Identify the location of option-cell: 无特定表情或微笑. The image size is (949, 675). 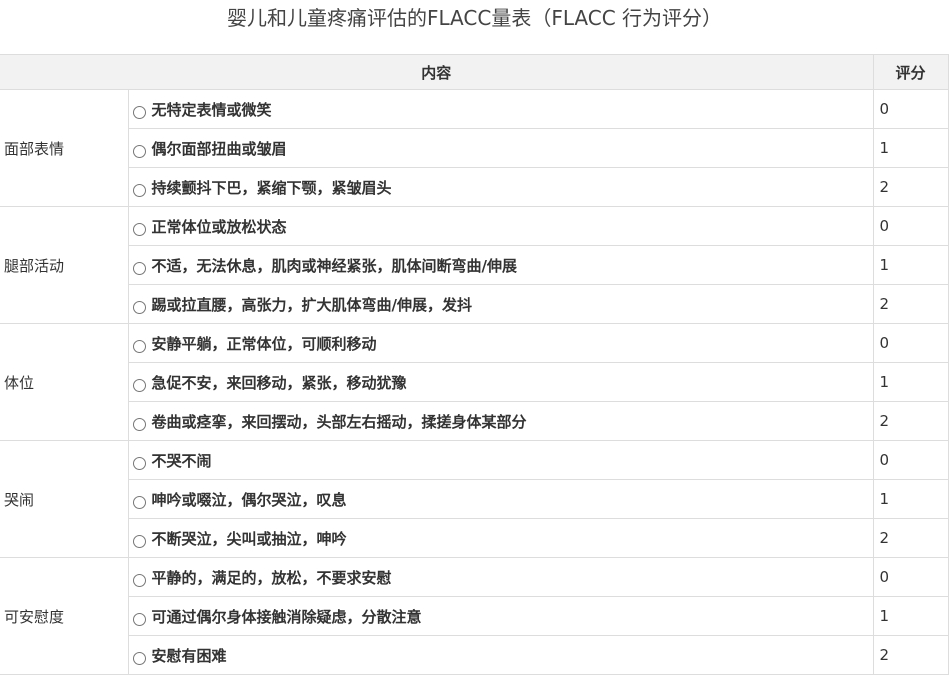
(500, 109).